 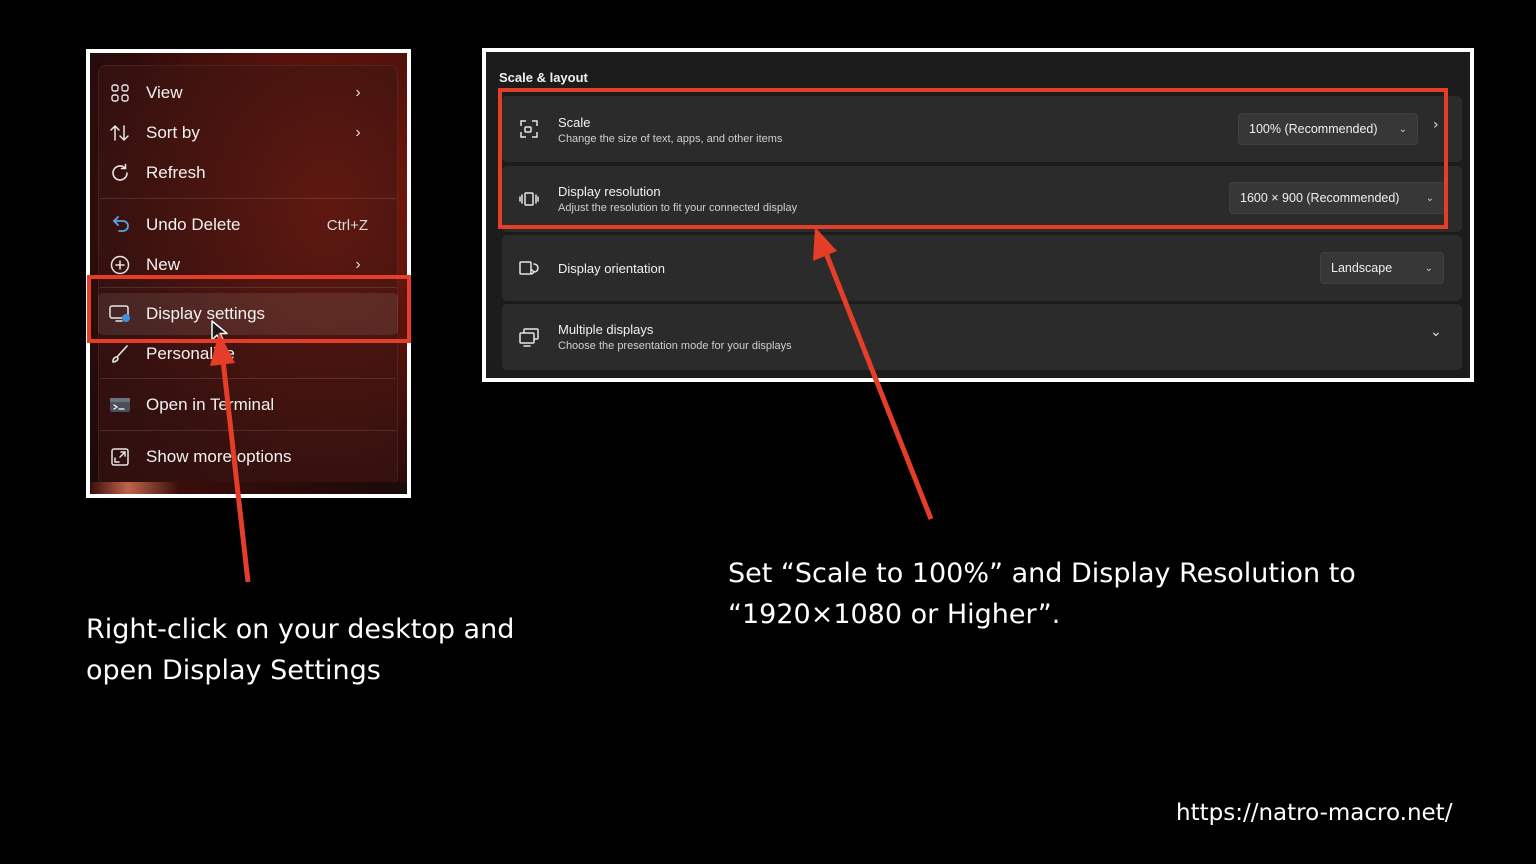 I want to click on footer-url: https://natro-macro.net/, so click(x=1314, y=813).